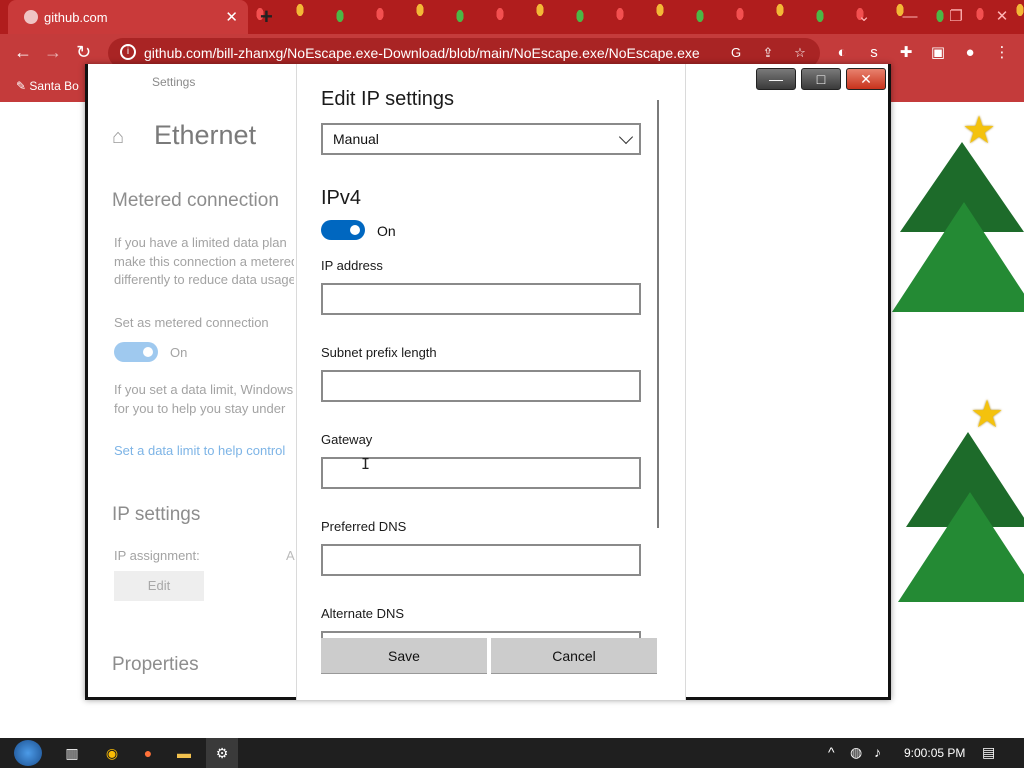  Describe the element at coordinates (156, 514) in the screenshot. I see `ip-settings-heading: IP settings` at that location.